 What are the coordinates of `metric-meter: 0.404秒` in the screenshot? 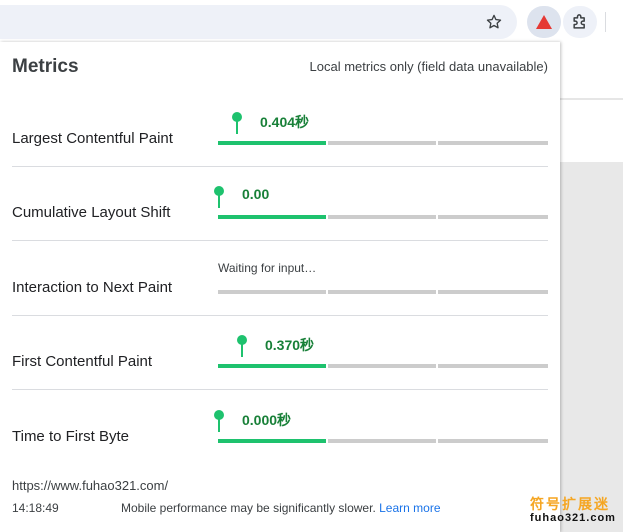 It's located at (383, 129).